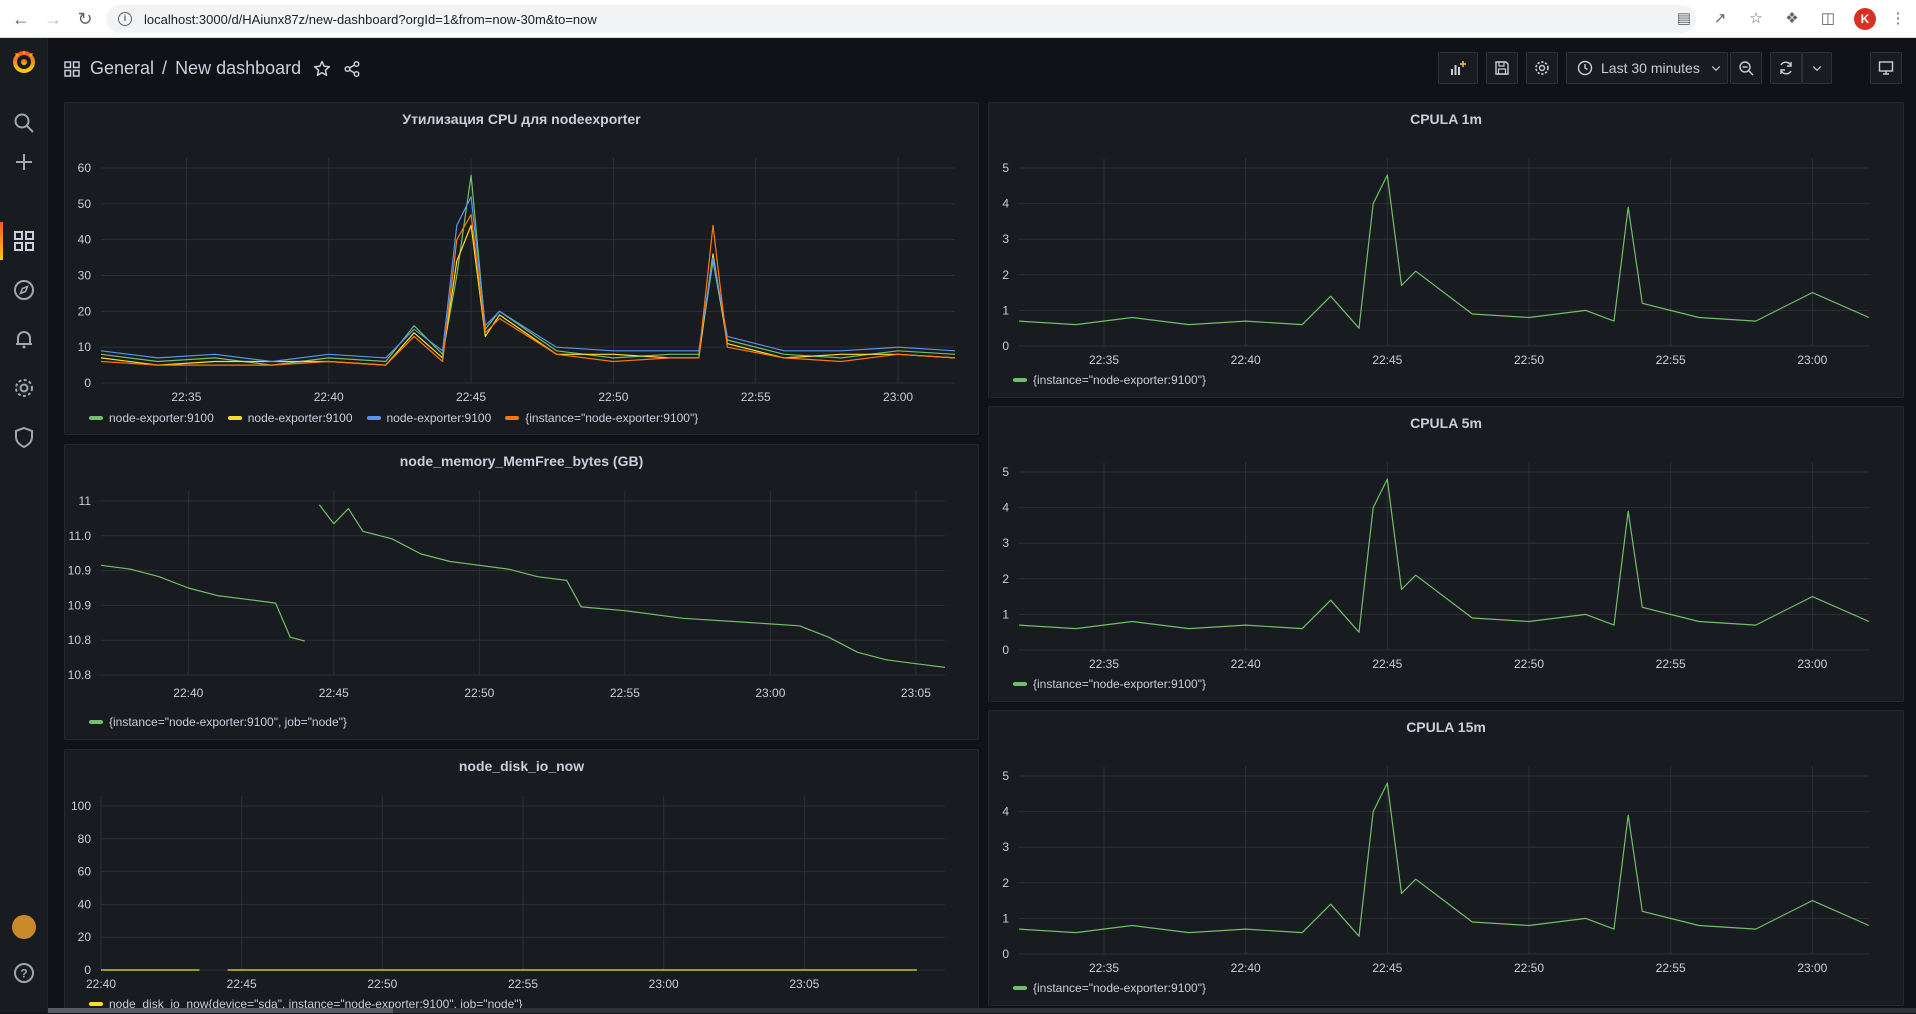 Image resolution: width=1916 pixels, height=1014 pixels. I want to click on shield-icon, so click(24, 437).